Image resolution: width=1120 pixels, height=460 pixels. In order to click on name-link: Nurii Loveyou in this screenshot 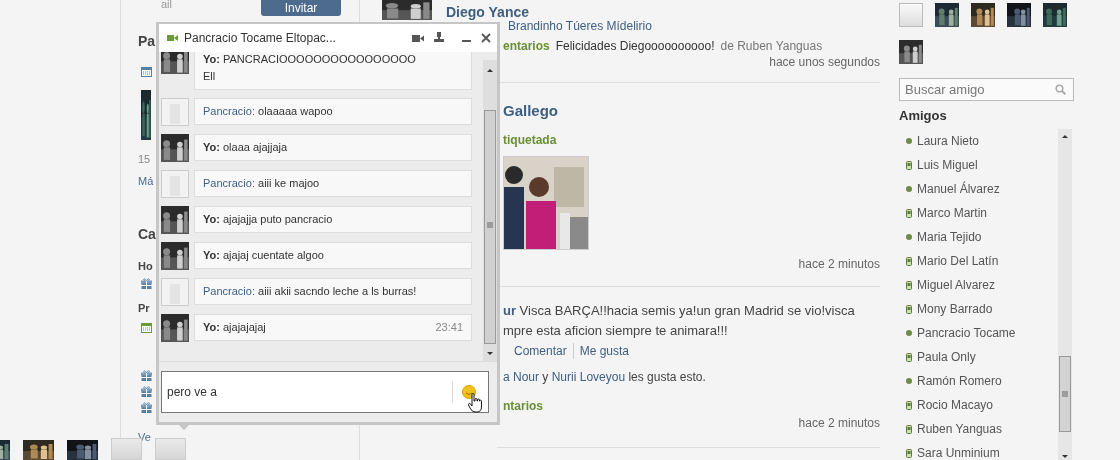, I will do `click(588, 377)`.